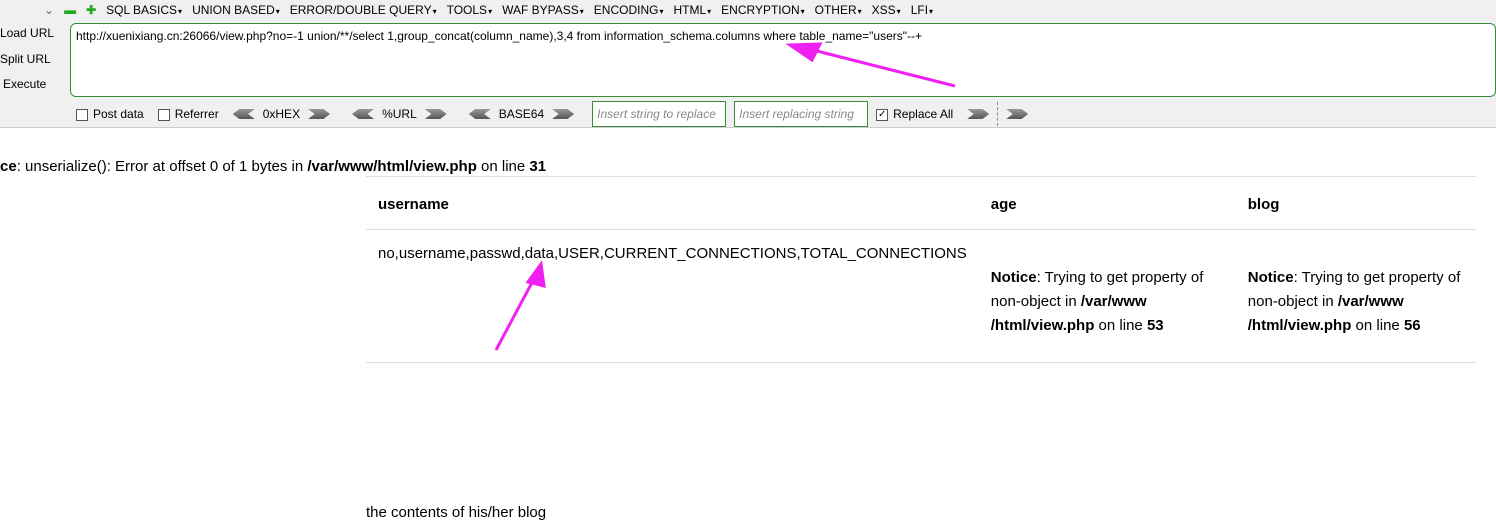  What do you see at coordinates (880, 67) in the screenshot?
I see `annotation-arrow-url` at bounding box center [880, 67].